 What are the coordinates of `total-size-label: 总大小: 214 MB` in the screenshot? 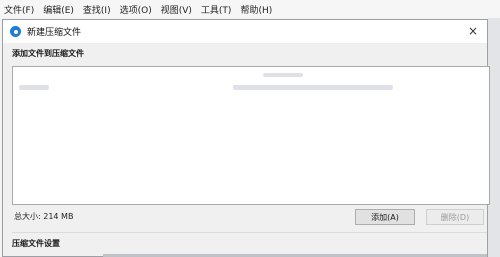 It's located at (44, 216).